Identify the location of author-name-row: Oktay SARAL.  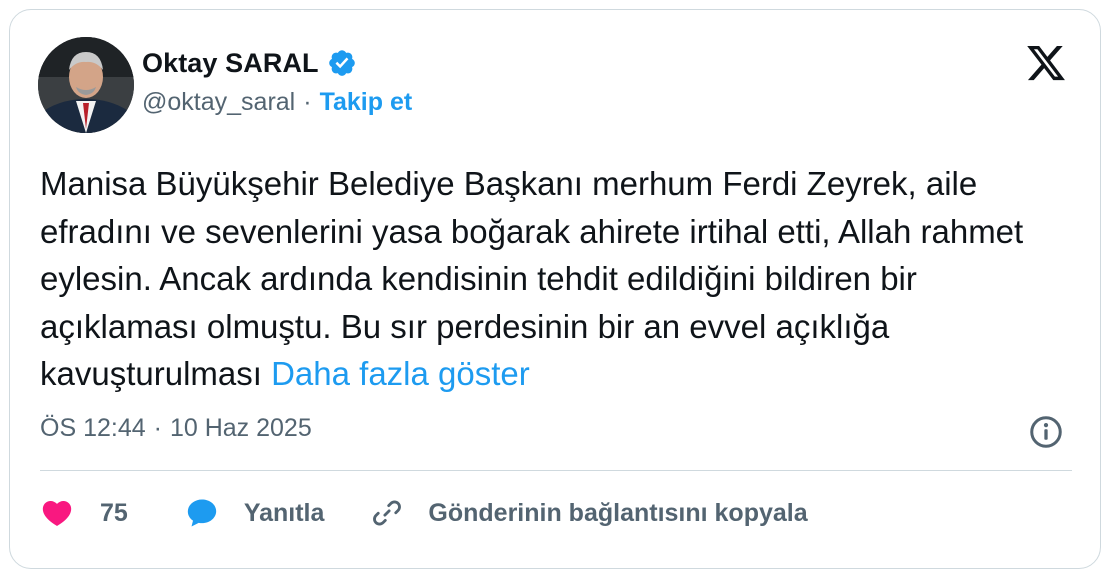
(249, 63).